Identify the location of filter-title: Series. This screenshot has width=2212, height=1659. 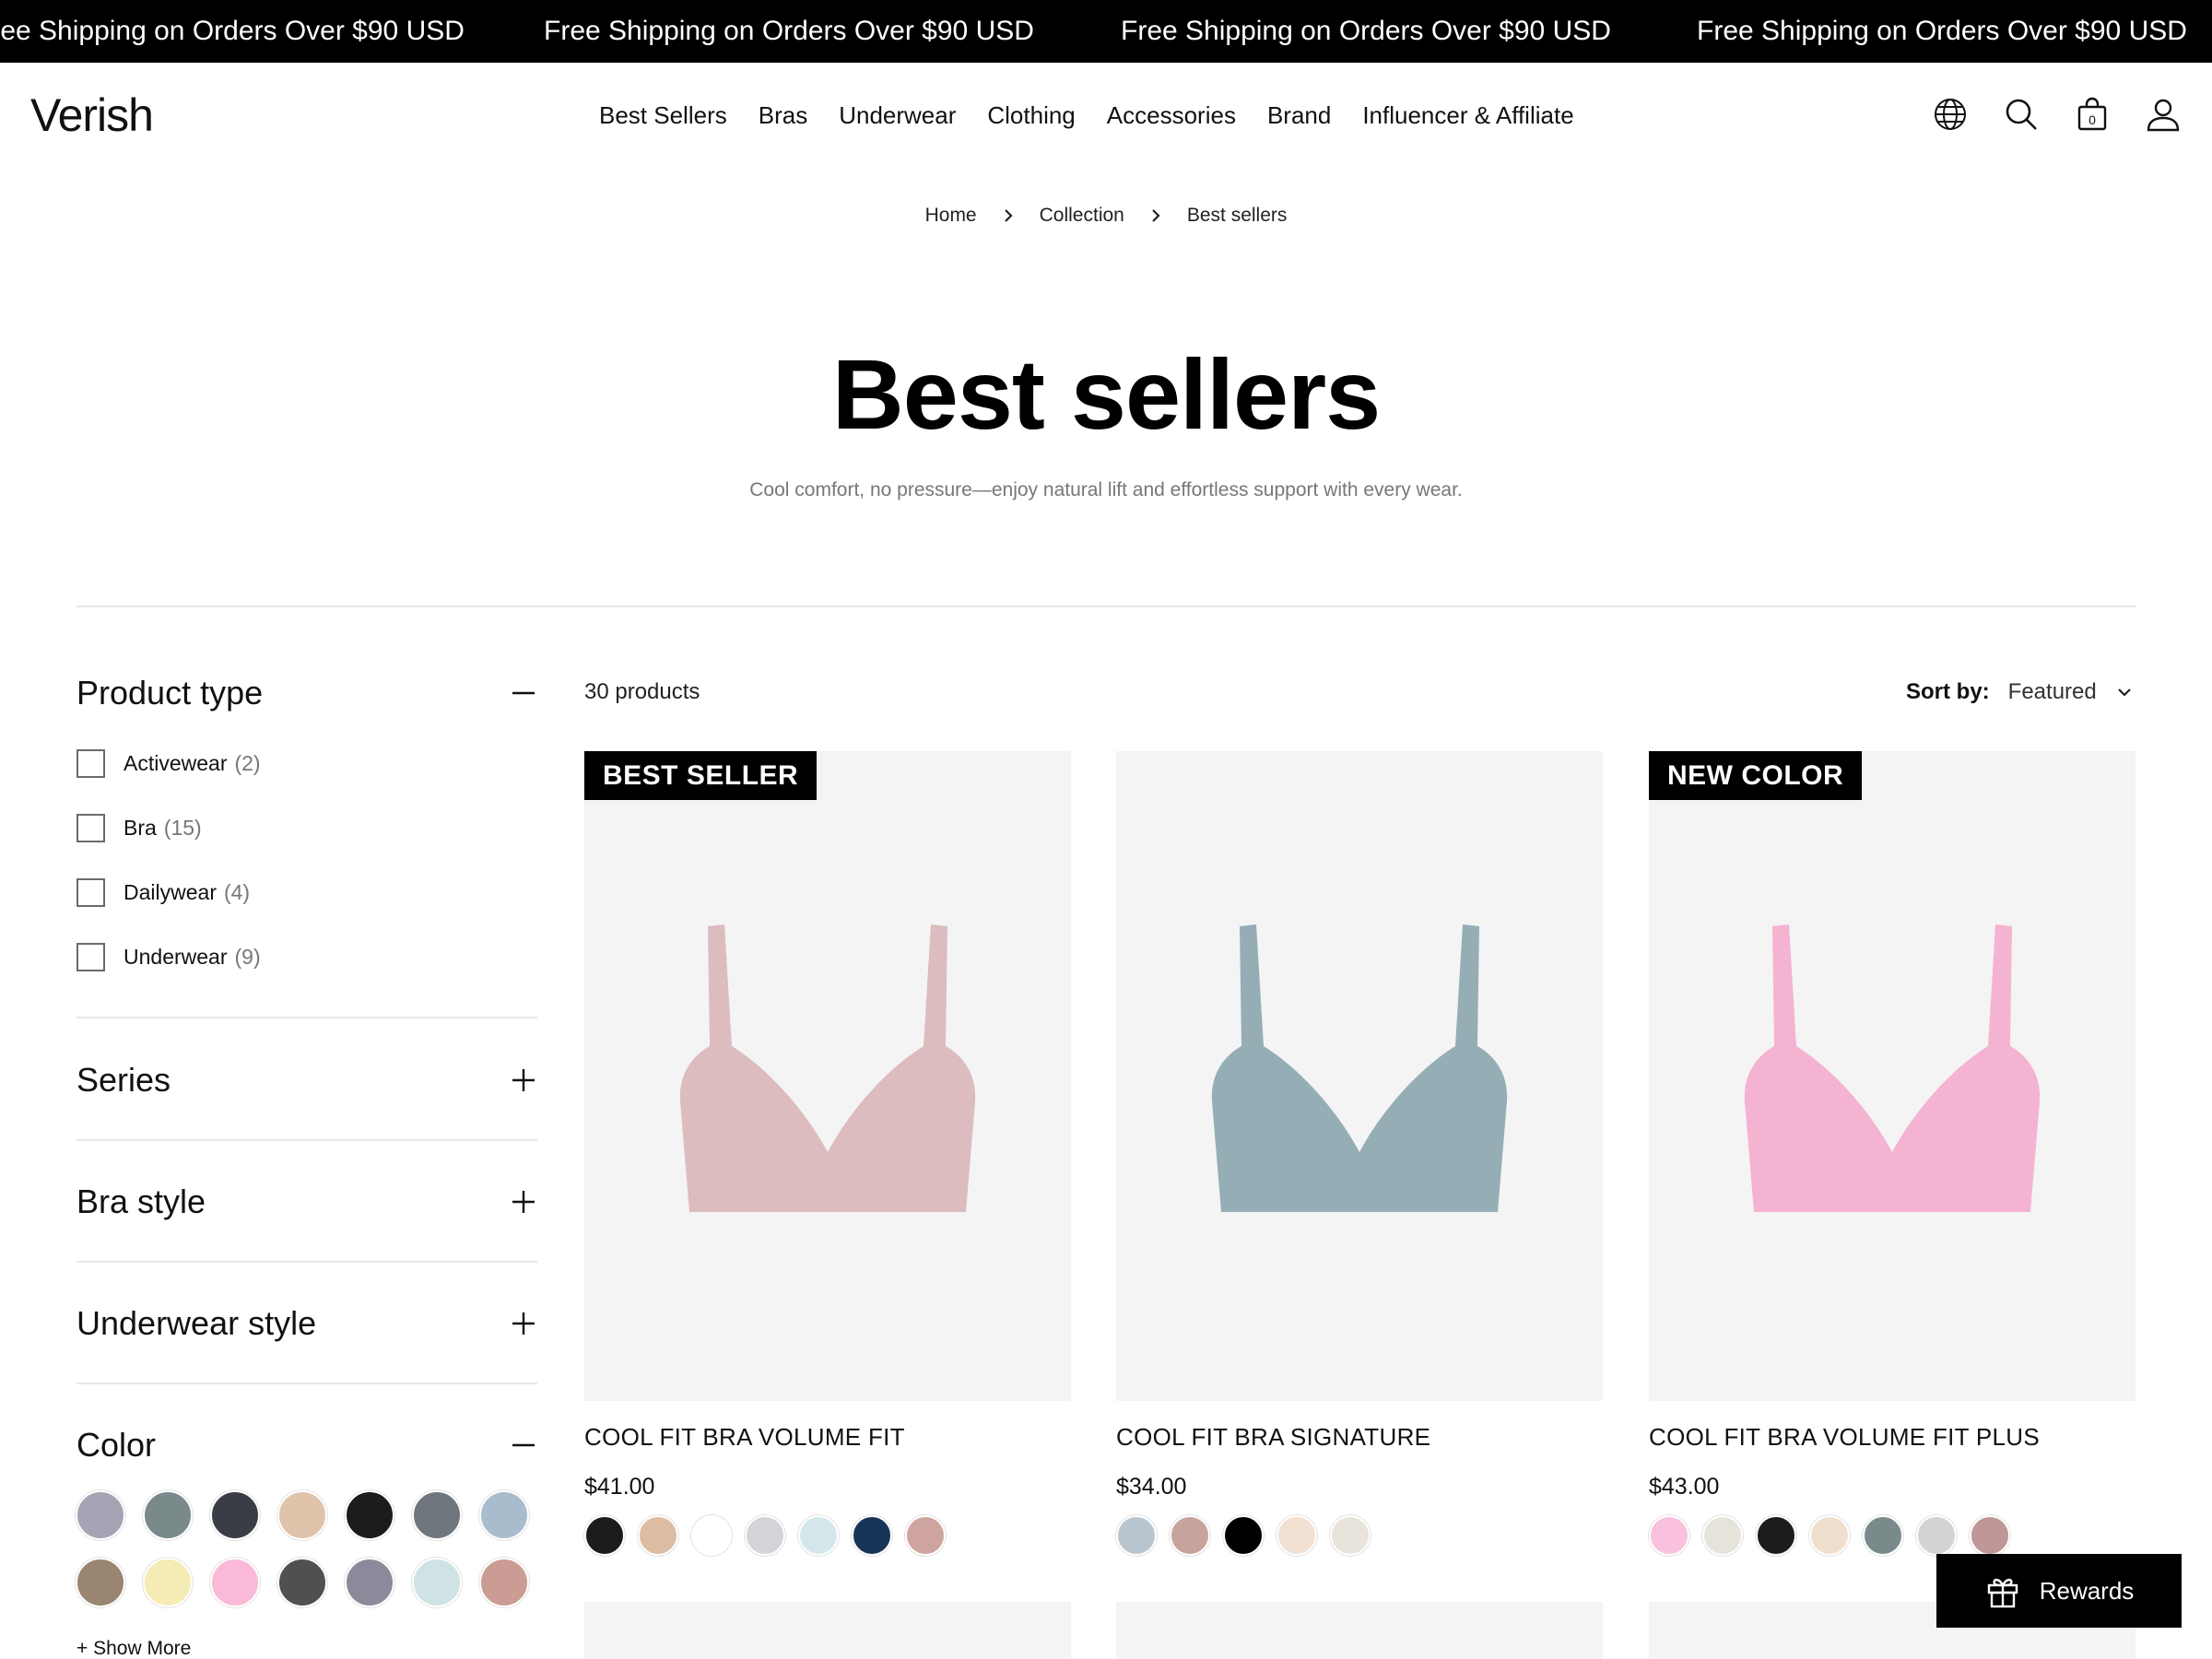
(123, 1080).